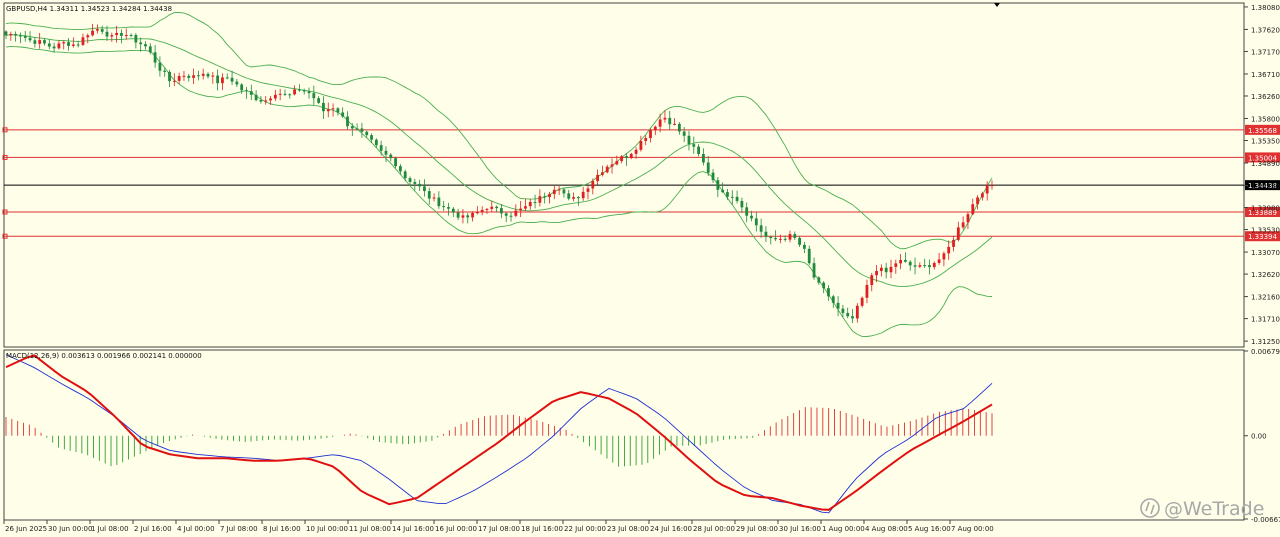 This screenshot has width=1280, height=537. Describe the element at coordinates (1265, 320) in the screenshot. I see `price-tick-label: 1.31710` at that location.